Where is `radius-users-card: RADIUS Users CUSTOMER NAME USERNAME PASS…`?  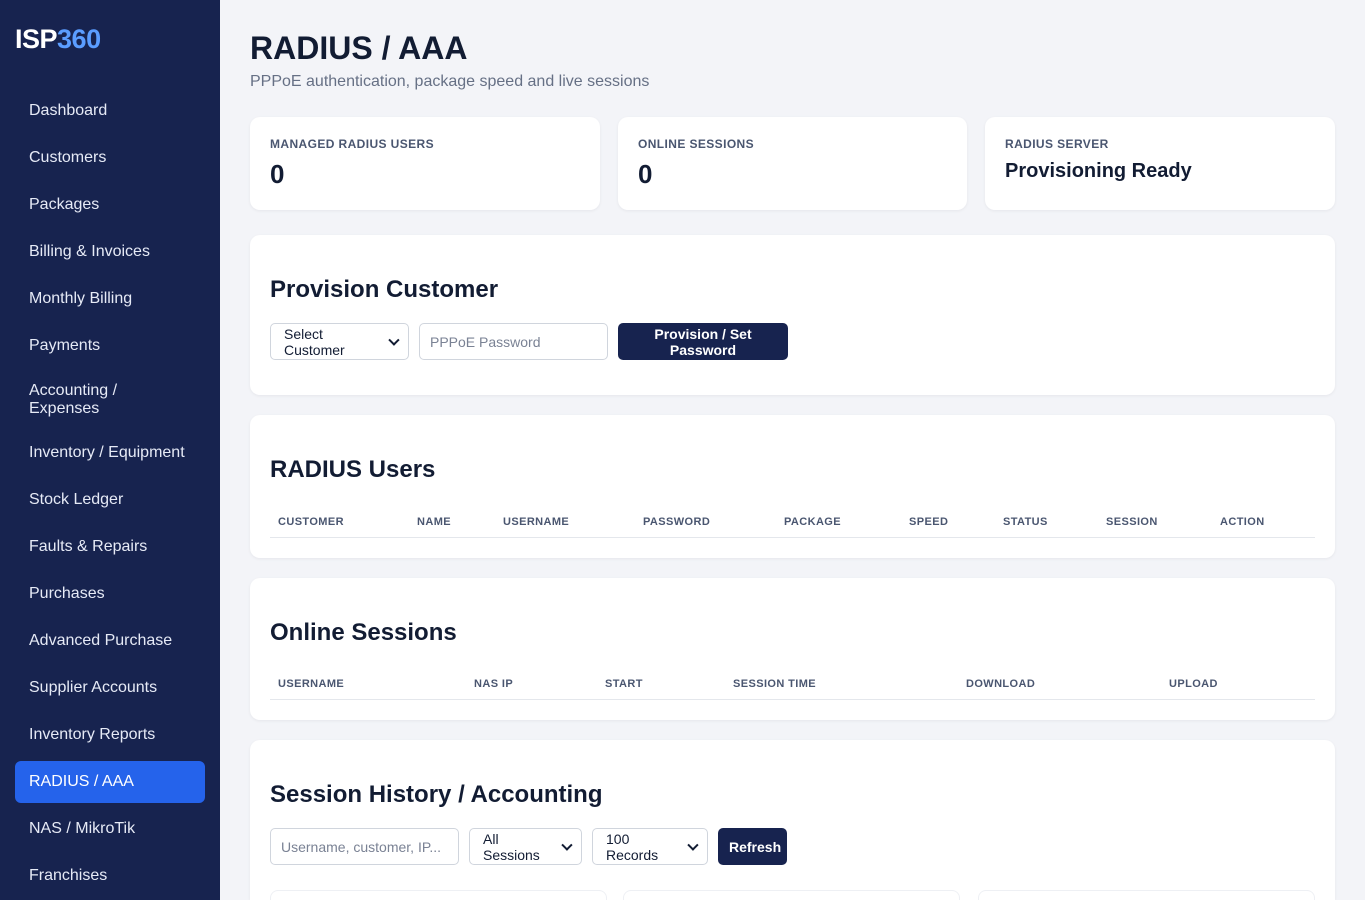
radius-users-card: RADIUS Users CUSTOMER NAME USERNAME PASS… is located at coordinates (792, 486).